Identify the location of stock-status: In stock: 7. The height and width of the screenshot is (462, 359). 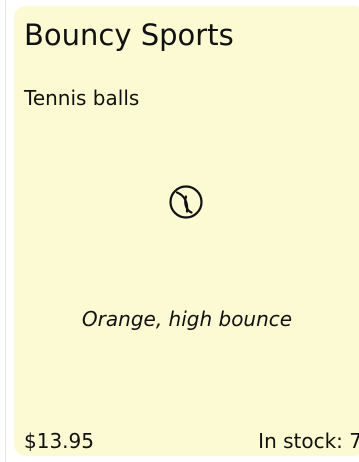
(308, 441).